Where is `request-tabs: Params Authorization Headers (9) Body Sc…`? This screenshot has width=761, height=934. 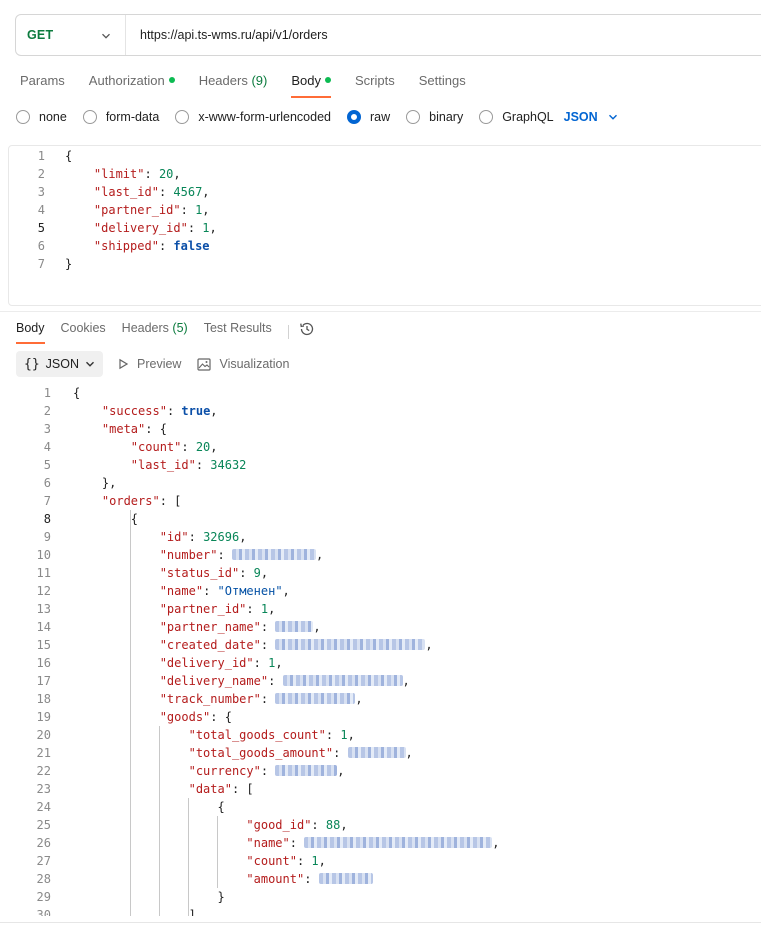
request-tabs: Params Authorization Headers (9) Body Sc… is located at coordinates (255, 85).